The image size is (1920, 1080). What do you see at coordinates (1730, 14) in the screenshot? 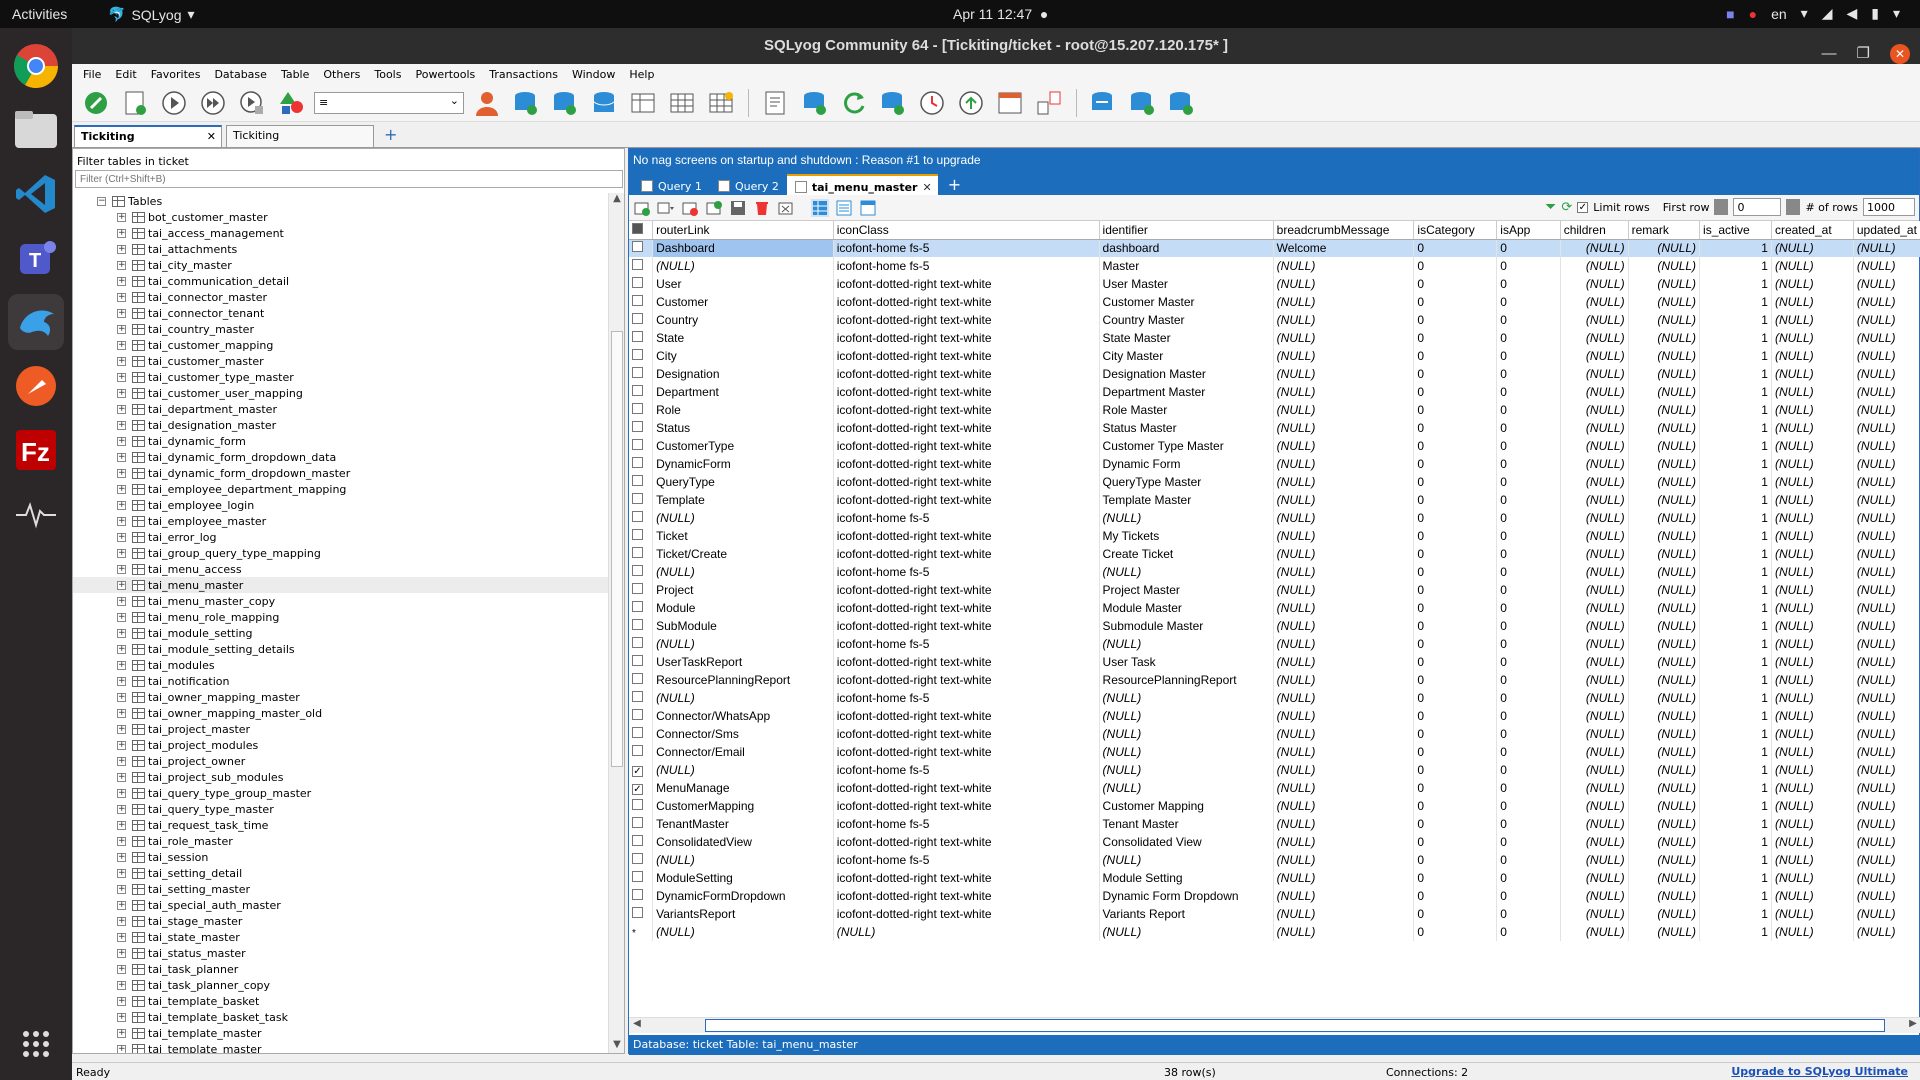
I see `teams-tray-icon: ■` at bounding box center [1730, 14].